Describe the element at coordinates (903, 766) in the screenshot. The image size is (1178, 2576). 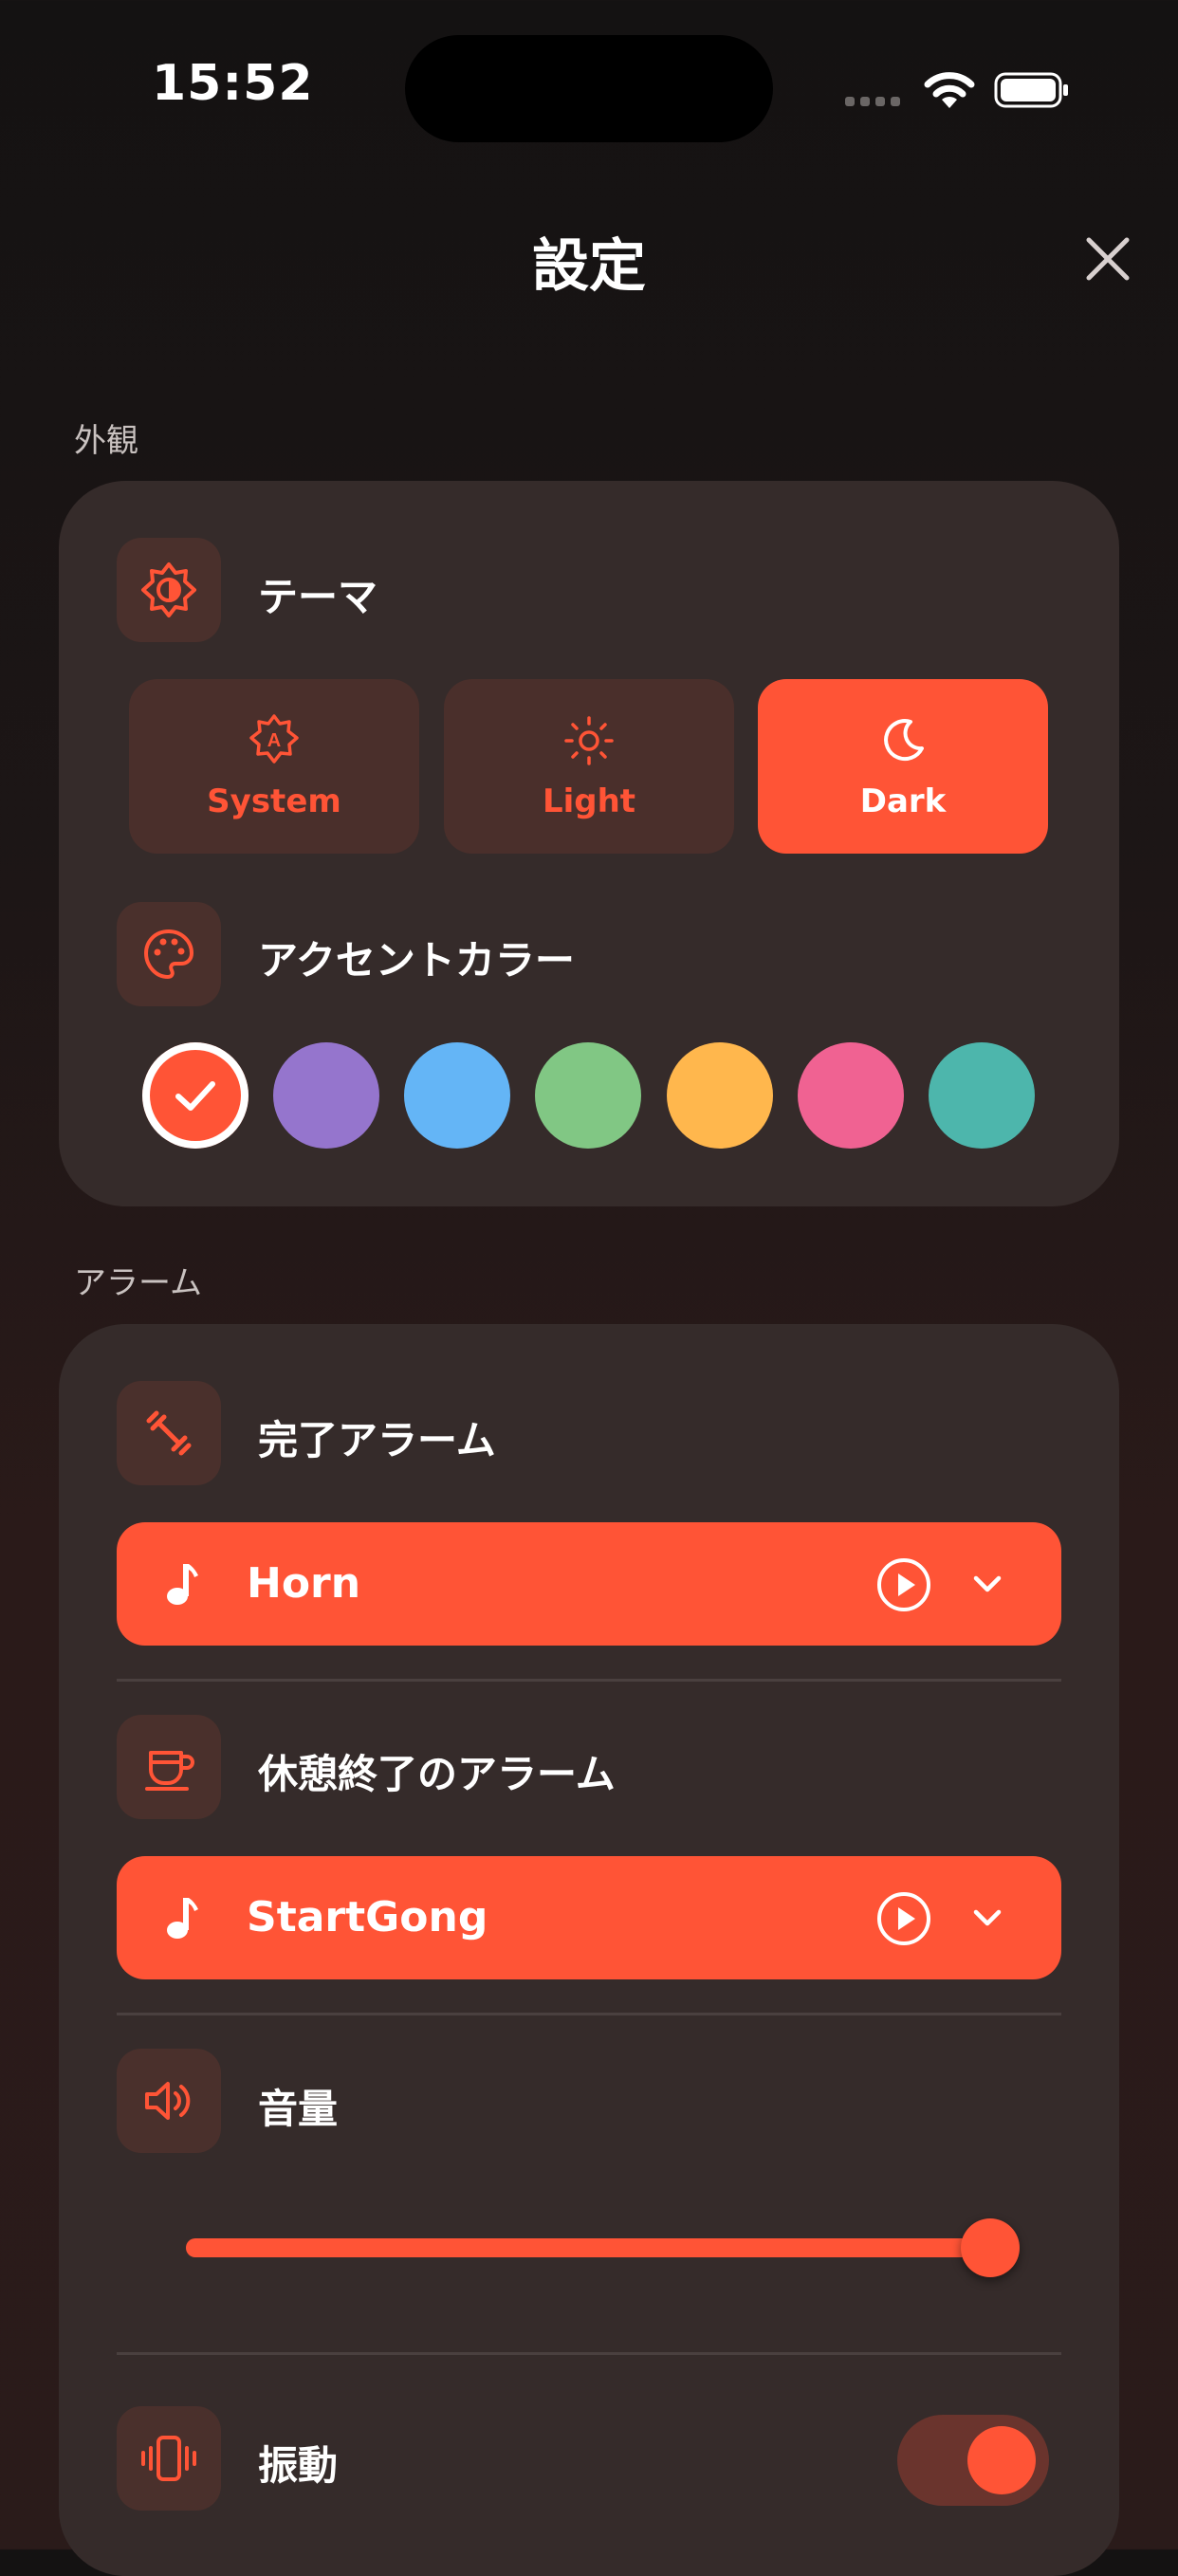
I see `theme-option-dark: Dark` at that location.